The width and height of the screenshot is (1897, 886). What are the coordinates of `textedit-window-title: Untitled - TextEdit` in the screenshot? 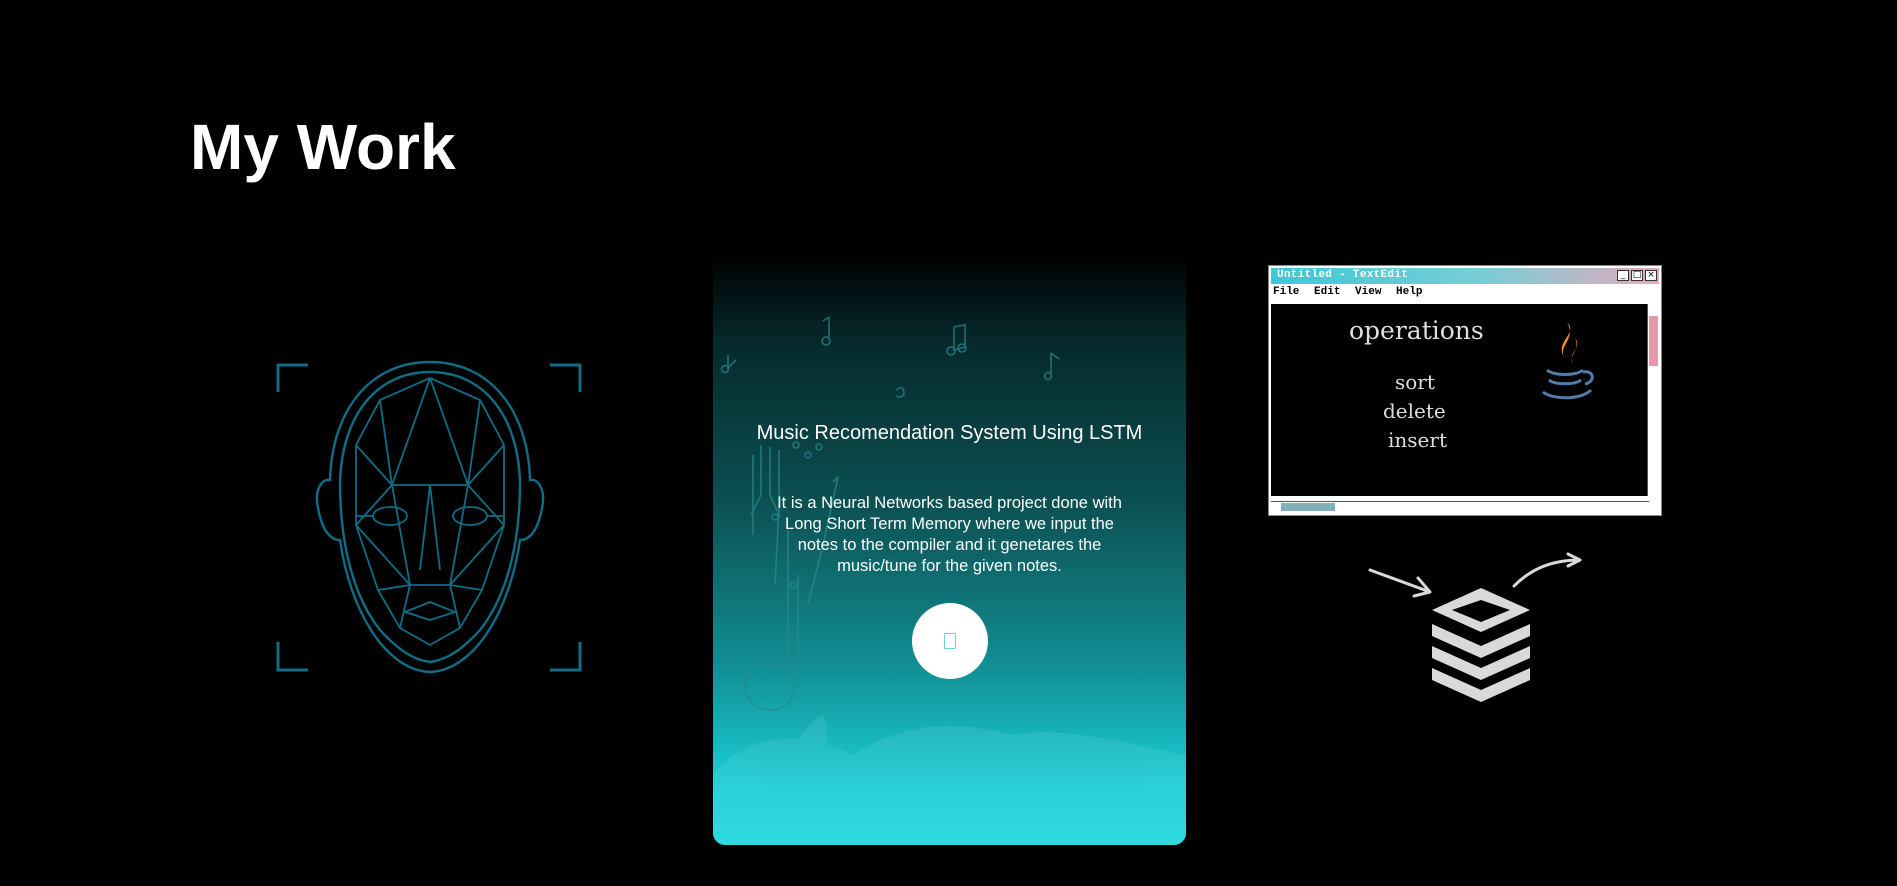 It's located at (1343, 275).